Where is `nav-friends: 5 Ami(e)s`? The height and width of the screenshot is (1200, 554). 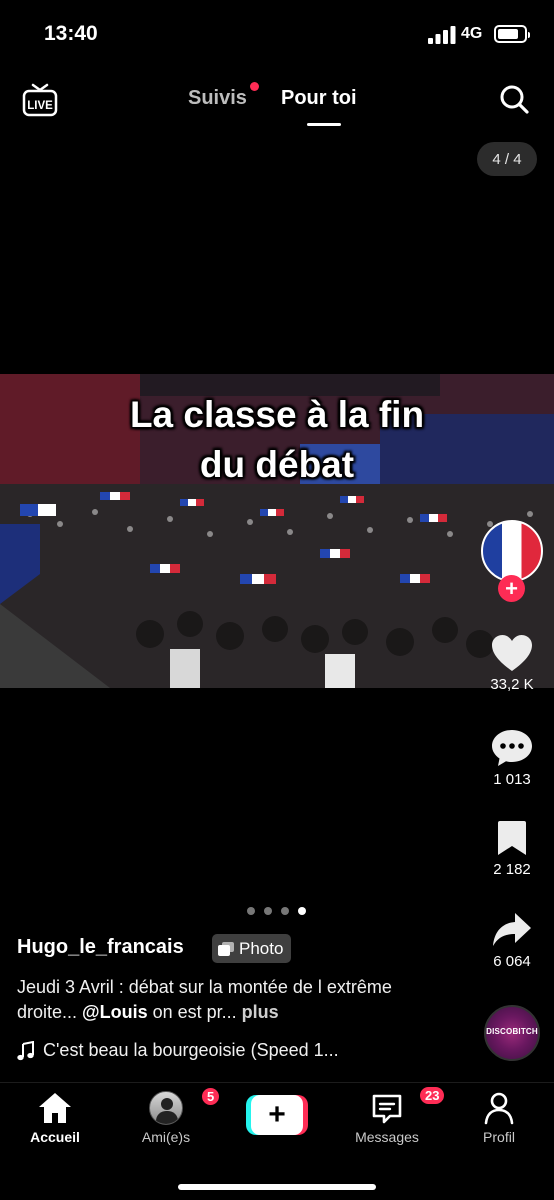
nav-friends: 5 Ami(e)s is located at coordinates (171, 1115).